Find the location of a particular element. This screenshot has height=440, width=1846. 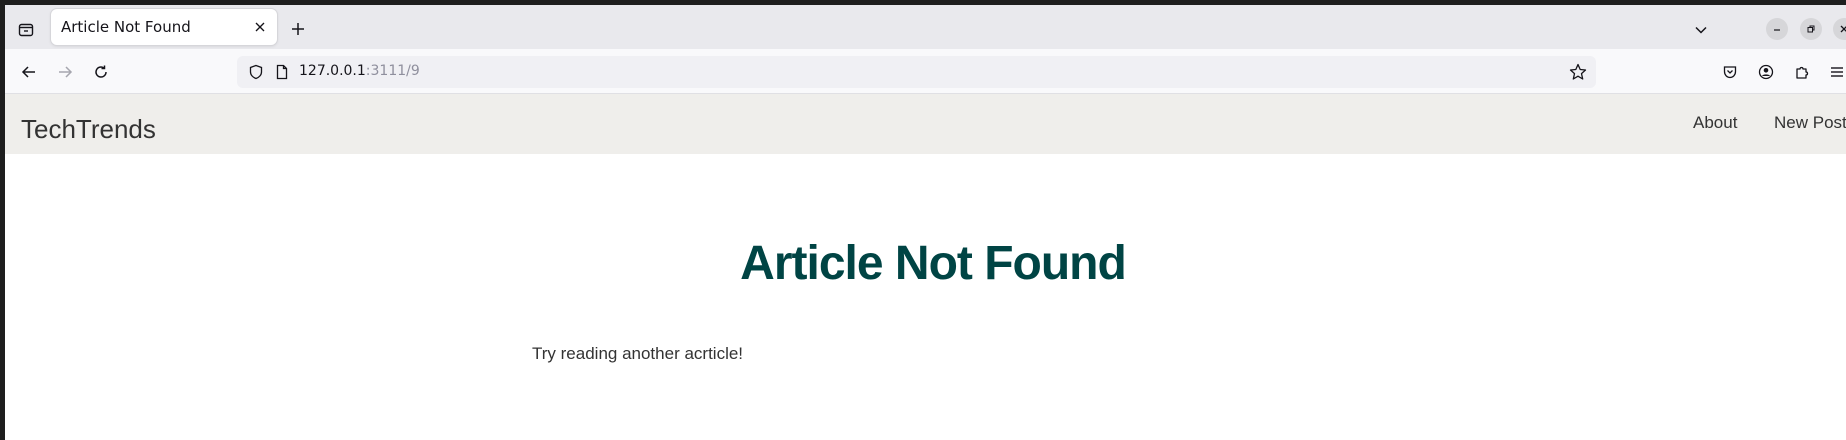

pocket-icon is located at coordinates (1730, 72).